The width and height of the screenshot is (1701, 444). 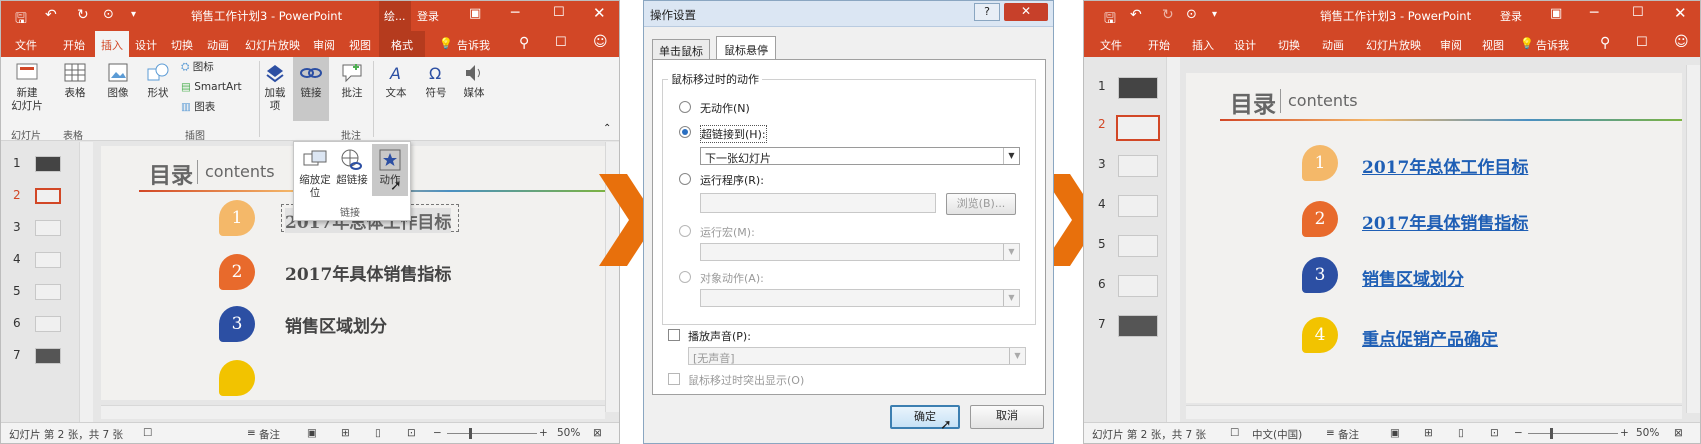 I want to click on zoom-button: 缩放定 位, so click(x=315, y=174).